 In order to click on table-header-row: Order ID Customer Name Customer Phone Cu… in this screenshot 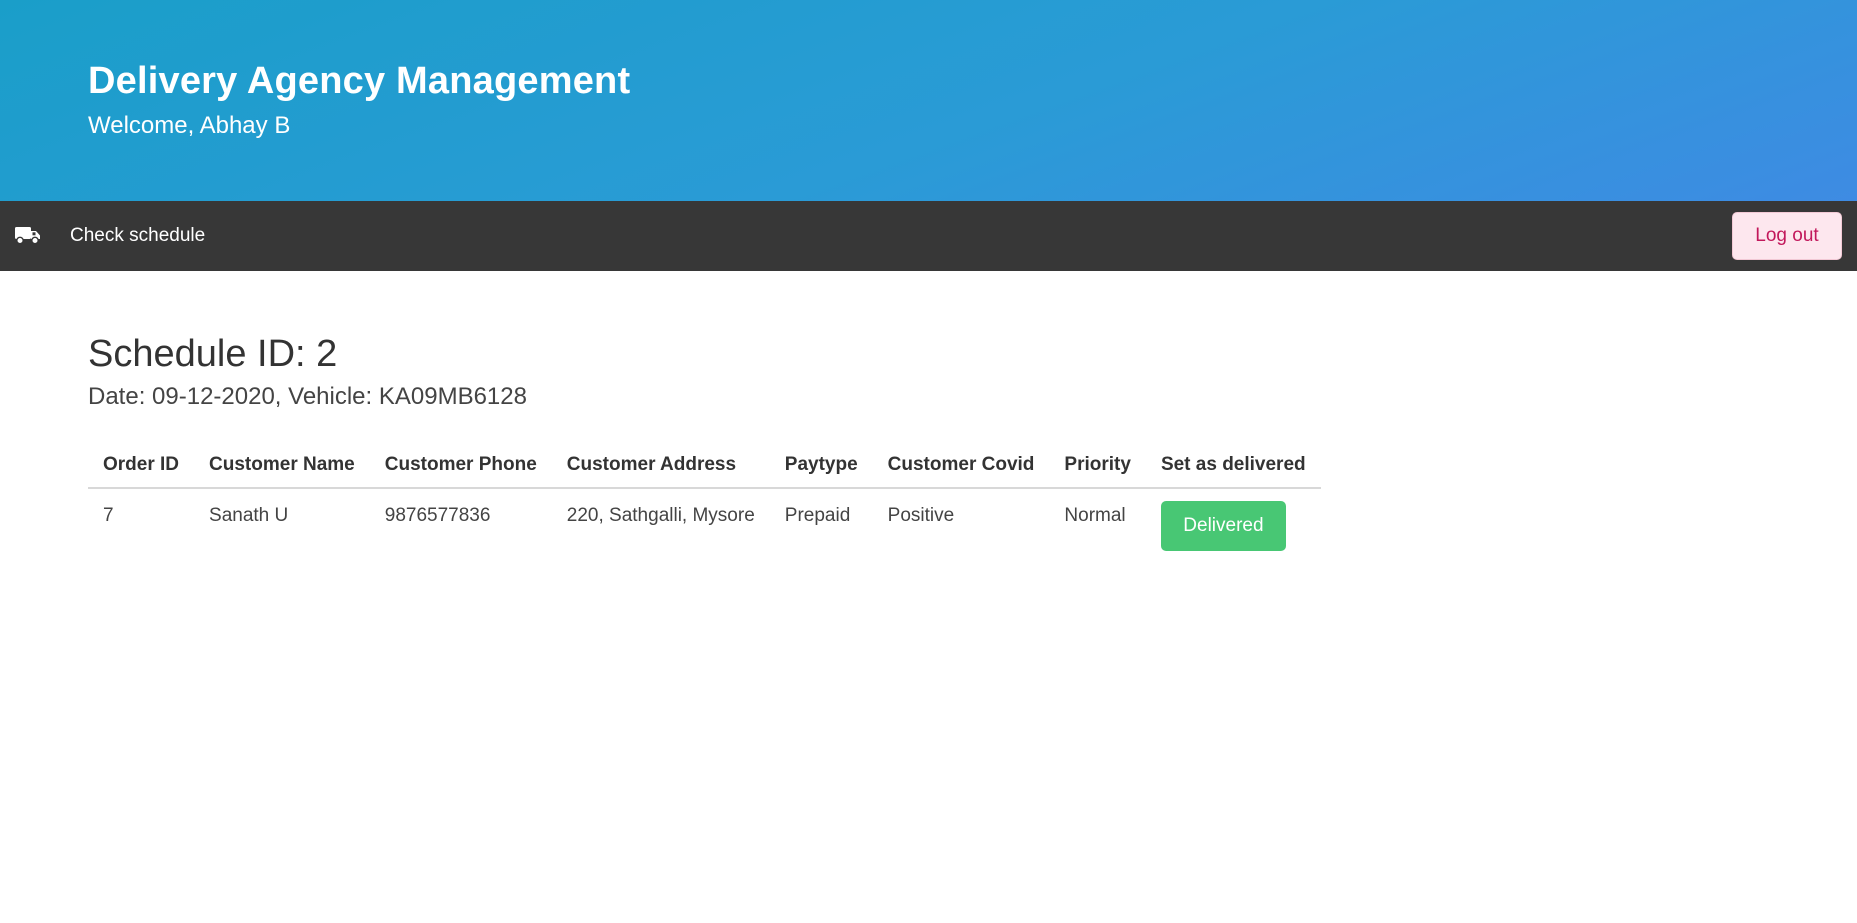, I will do `click(704, 466)`.